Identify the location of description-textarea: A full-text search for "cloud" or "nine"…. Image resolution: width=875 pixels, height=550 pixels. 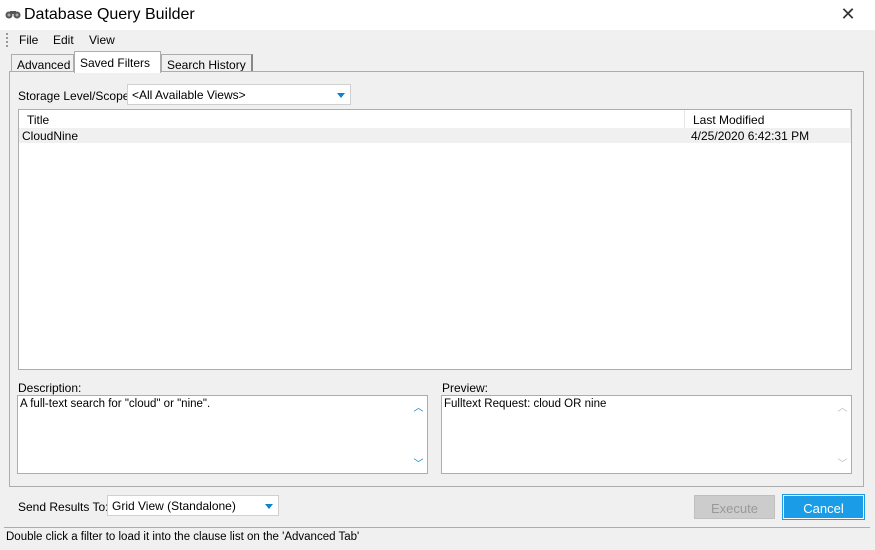
(222, 434).